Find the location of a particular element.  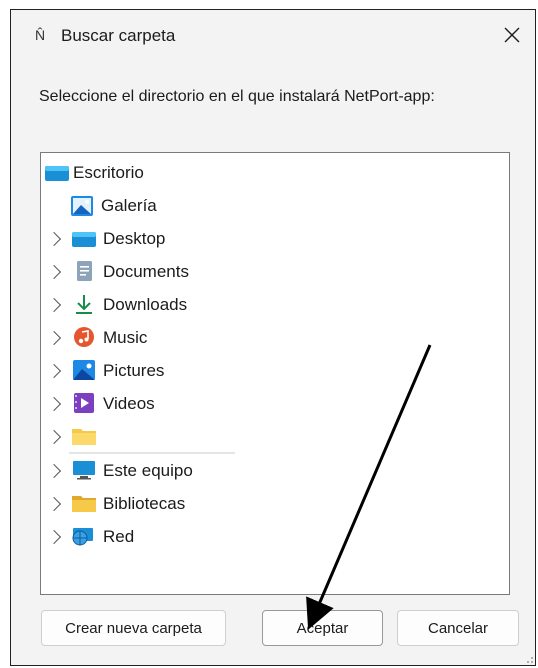

app-icon: N̂ is located at coordinates (40, 35).